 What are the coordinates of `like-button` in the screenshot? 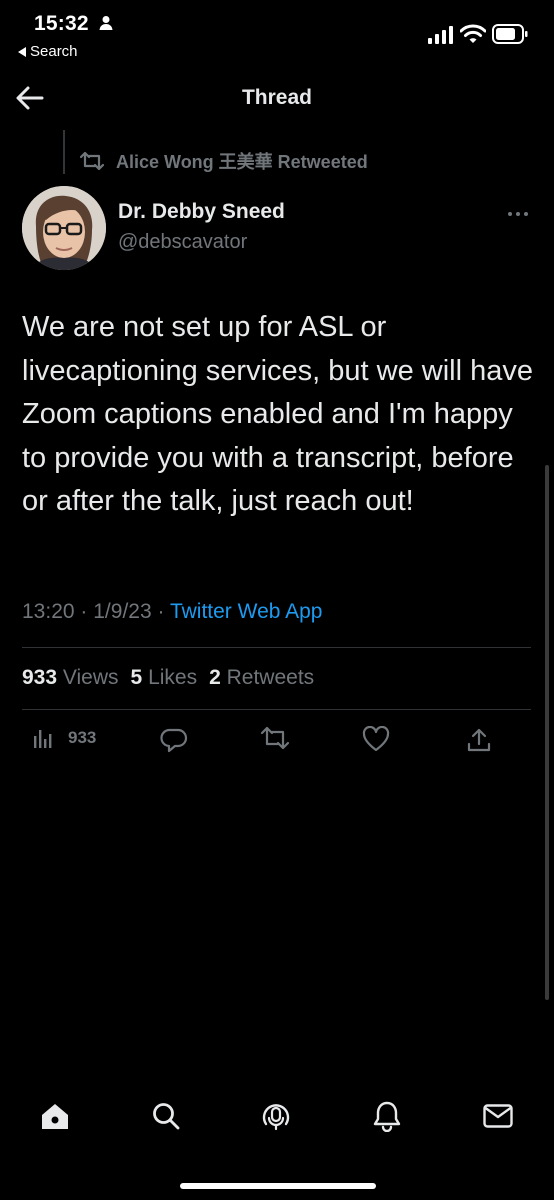 It's located at (376, 739).